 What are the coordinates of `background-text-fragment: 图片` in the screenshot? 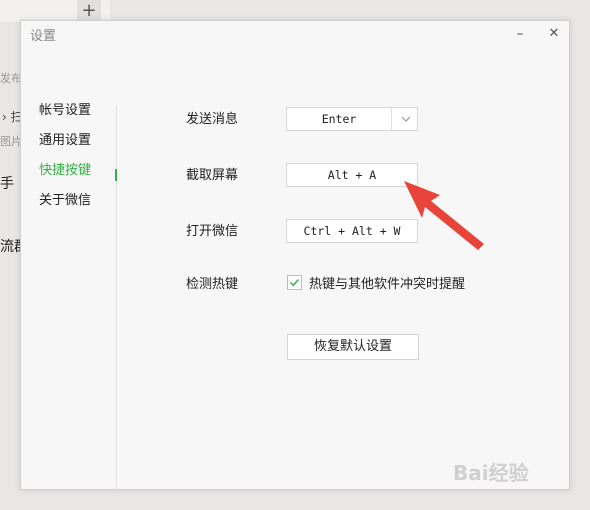 It's located at (11, 141).